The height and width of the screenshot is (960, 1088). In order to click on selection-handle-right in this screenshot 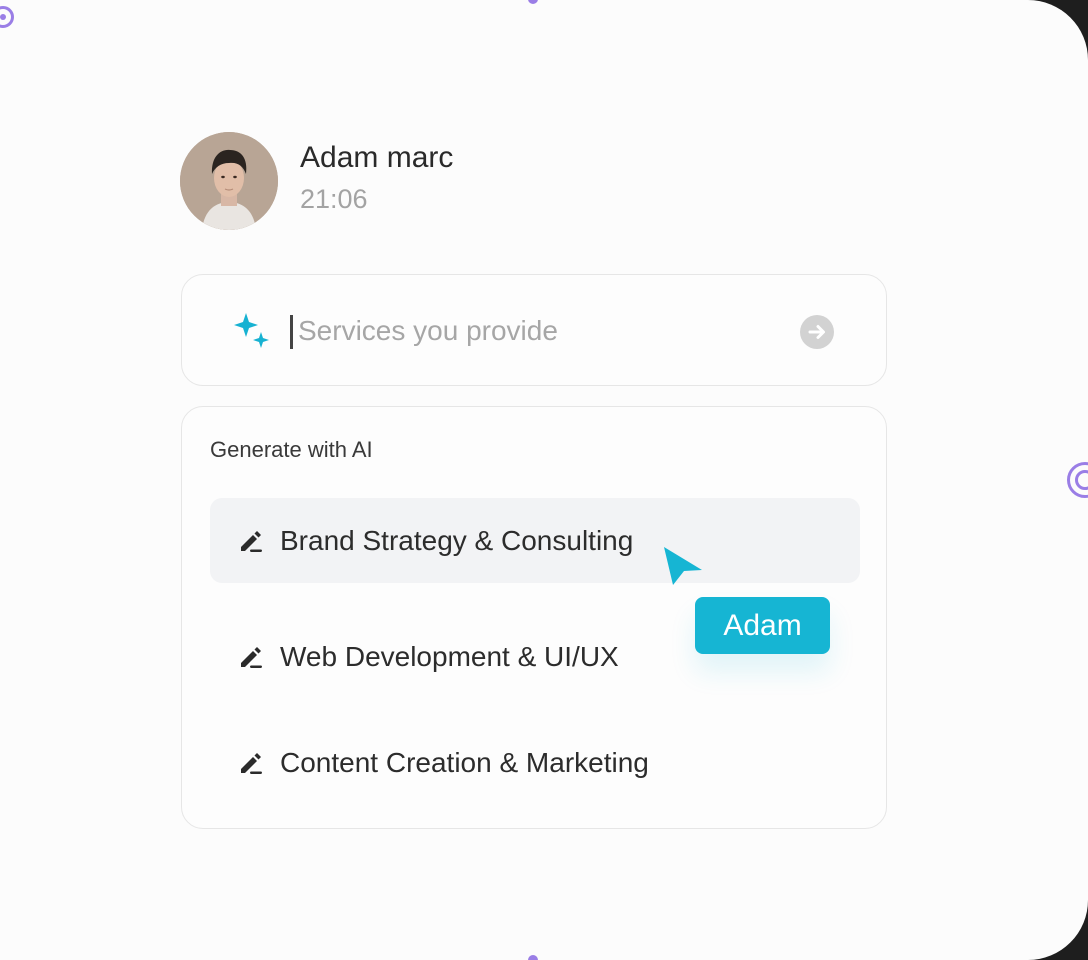, I will do `click(1077, 480)`.